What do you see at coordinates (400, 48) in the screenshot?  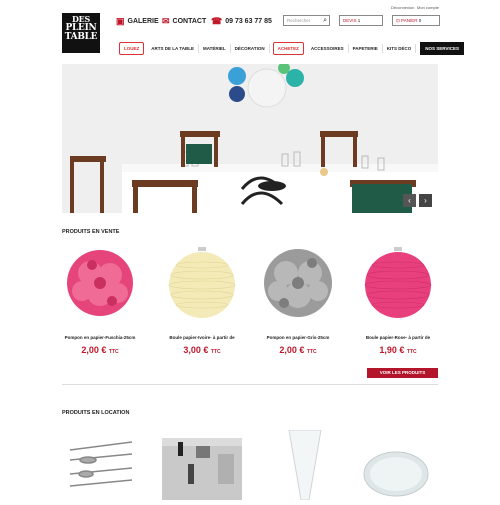 I see `nav-kits-deco: KITS DÉCO` at bounding box center [400, 48].